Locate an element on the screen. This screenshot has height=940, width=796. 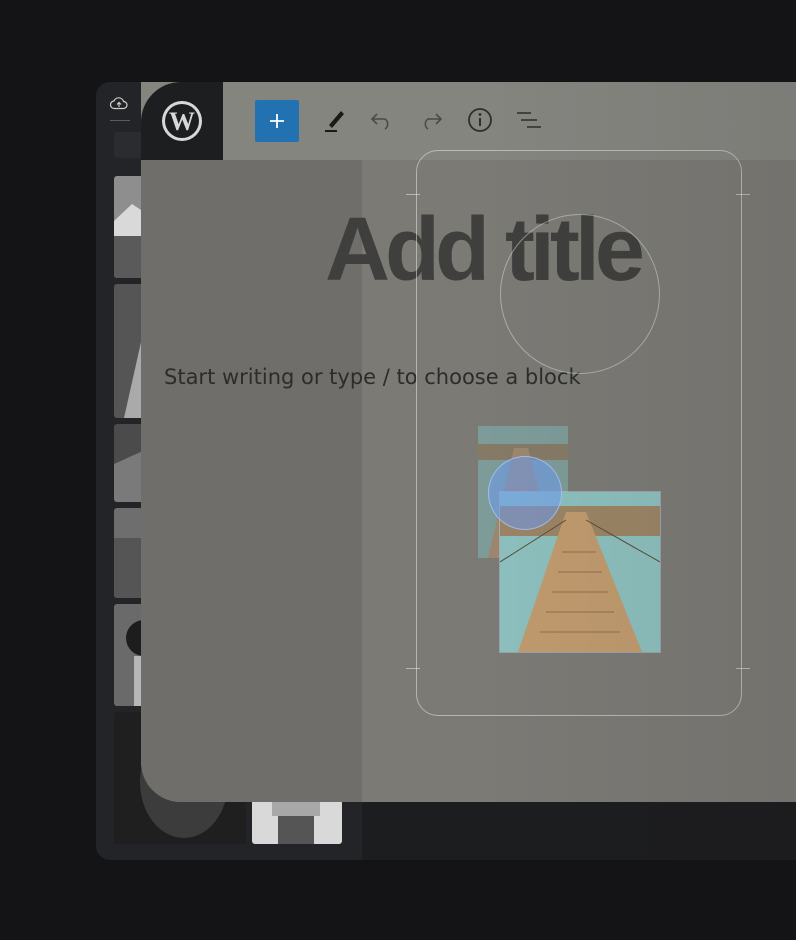
add-block-button is located at coordinates (277, 121).